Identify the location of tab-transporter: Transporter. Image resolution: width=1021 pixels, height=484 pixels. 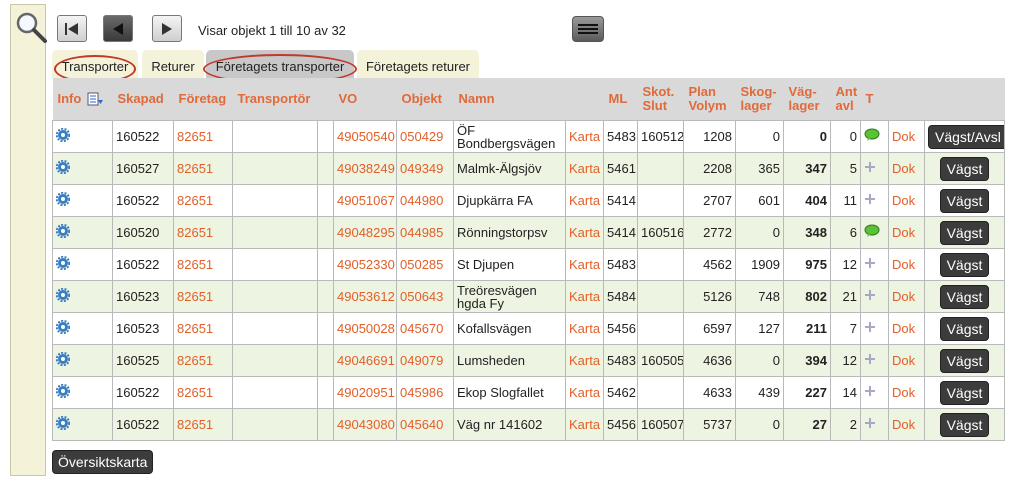
(95, 66).